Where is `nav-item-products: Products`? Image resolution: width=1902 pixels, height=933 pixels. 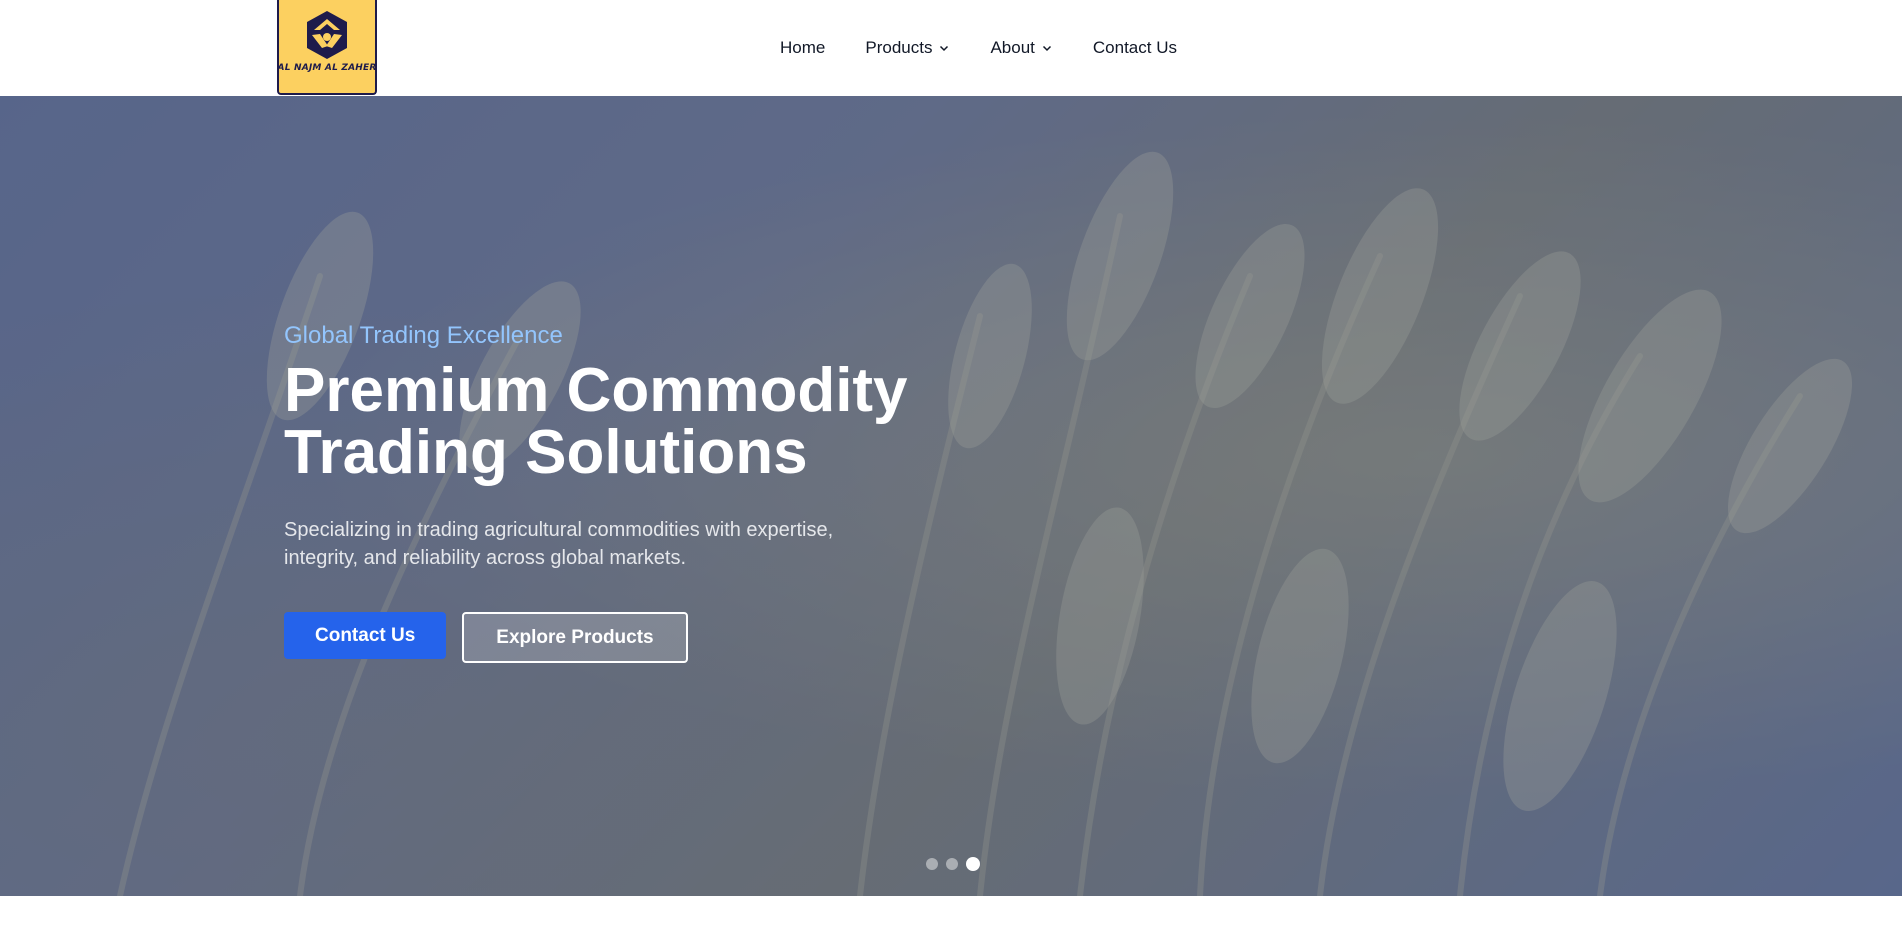
nav-item-products: Products is located at coordinates (907, 48).